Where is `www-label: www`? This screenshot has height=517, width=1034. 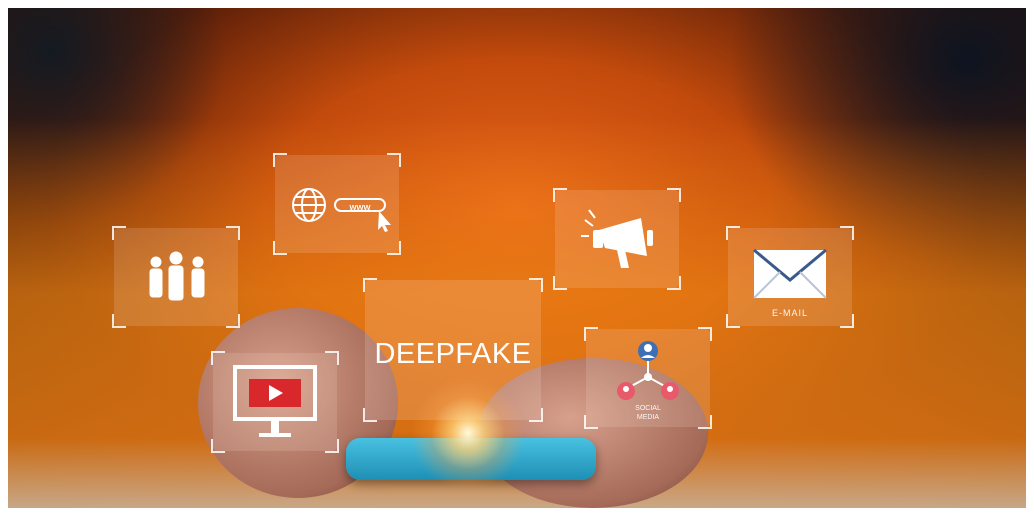 www-label: www is located at coordinates (360, 207).